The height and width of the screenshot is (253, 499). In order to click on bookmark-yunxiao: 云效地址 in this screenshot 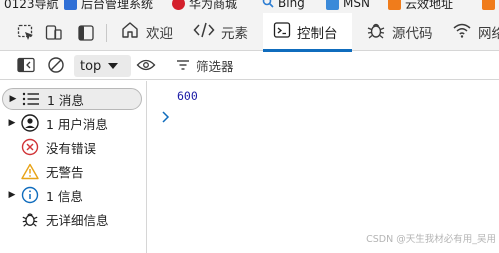, I will do `click(420, 5)`.